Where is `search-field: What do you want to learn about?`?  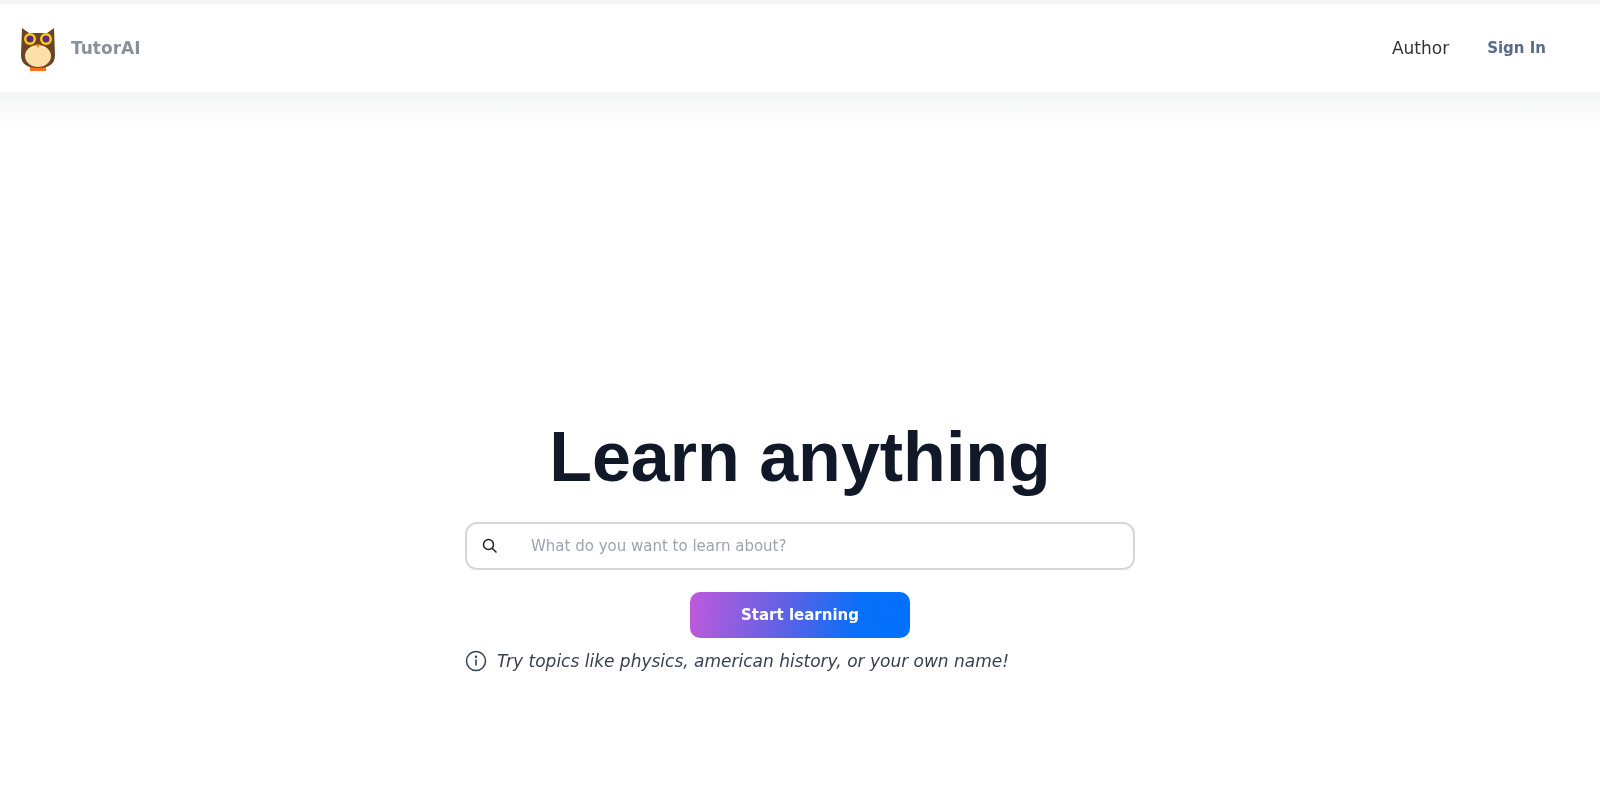 search-field: What do you want to learn about? is located at coordinates (800, 546).